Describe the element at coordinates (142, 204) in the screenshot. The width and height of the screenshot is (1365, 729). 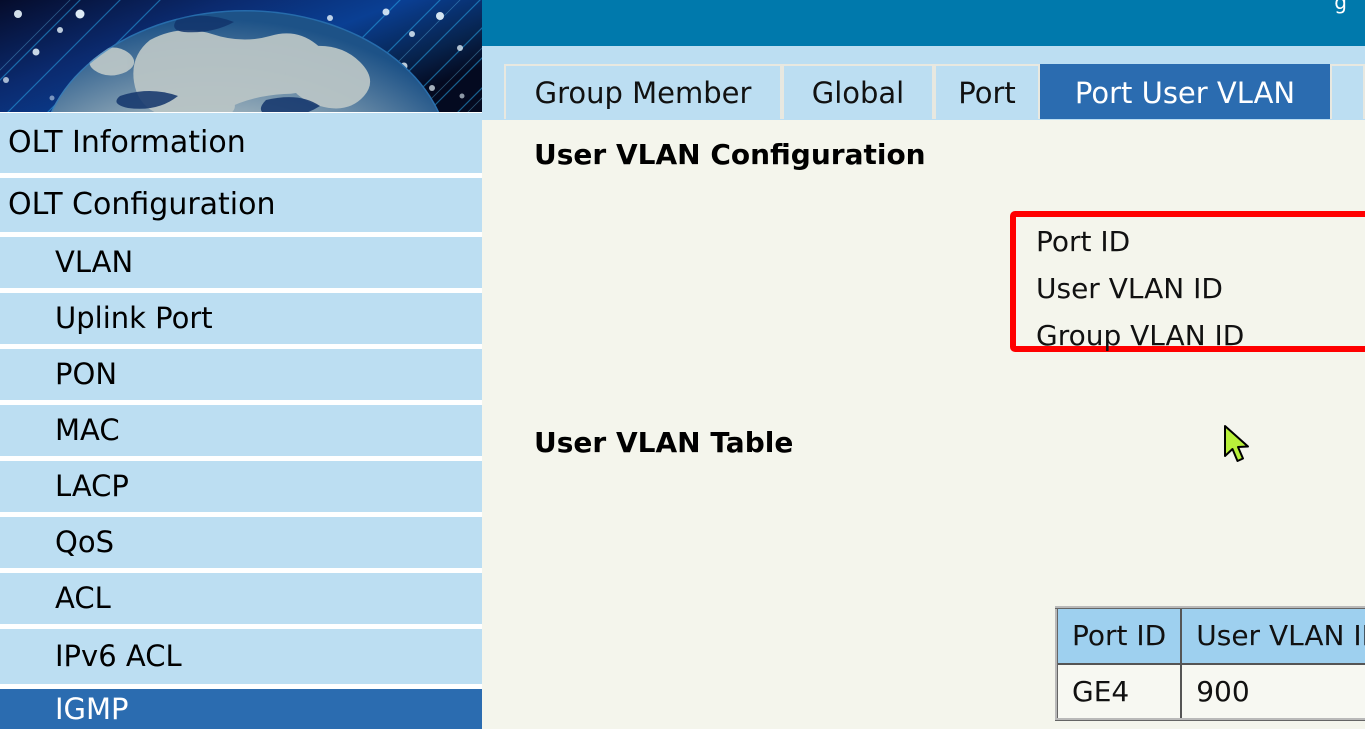
I see `sidebar-item-label: OLT Configuration` at that location.